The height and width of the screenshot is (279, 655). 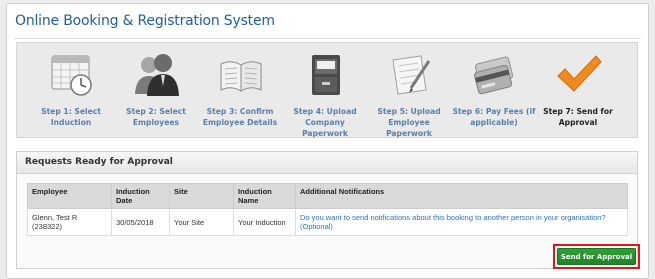 I want to click on column-header-induction-date: Induction Date, so click(x=140, y=196).